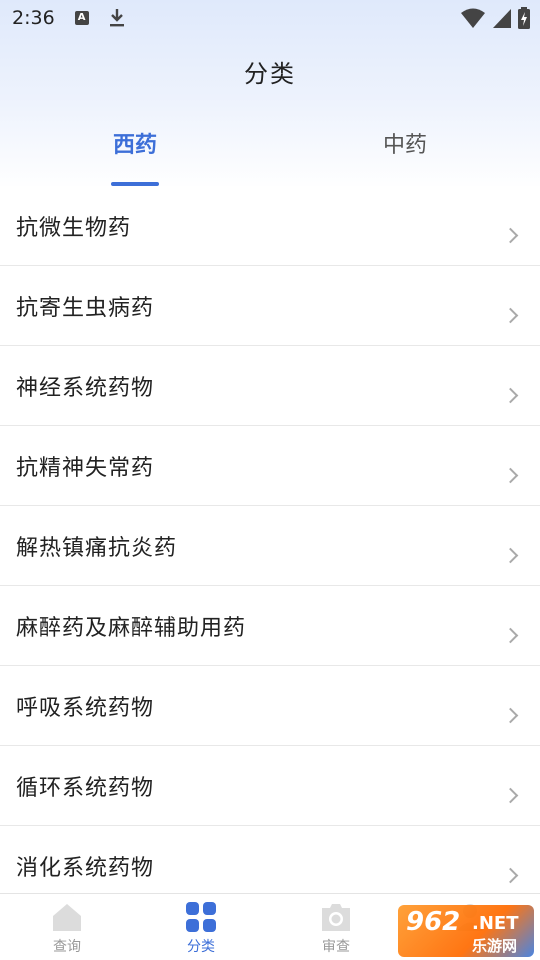 The height and width of the screenshot is (960, 540). Describe the element at coordinates (495, 946) in the screenshot. I see `watermark-subtitle: 乐游网` at that location.